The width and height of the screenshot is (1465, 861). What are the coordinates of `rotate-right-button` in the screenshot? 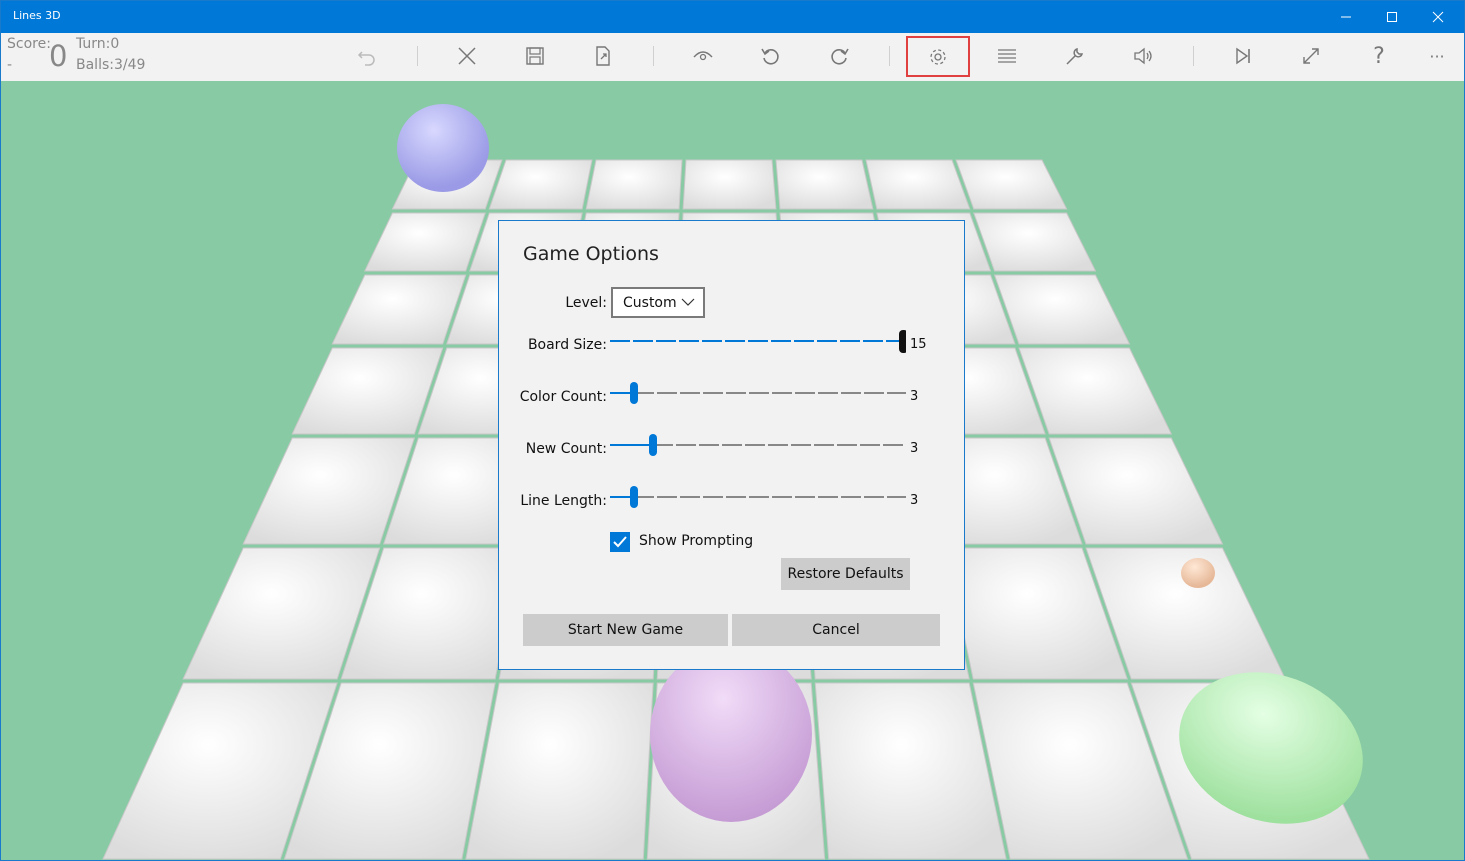 It's located at (839, 56).